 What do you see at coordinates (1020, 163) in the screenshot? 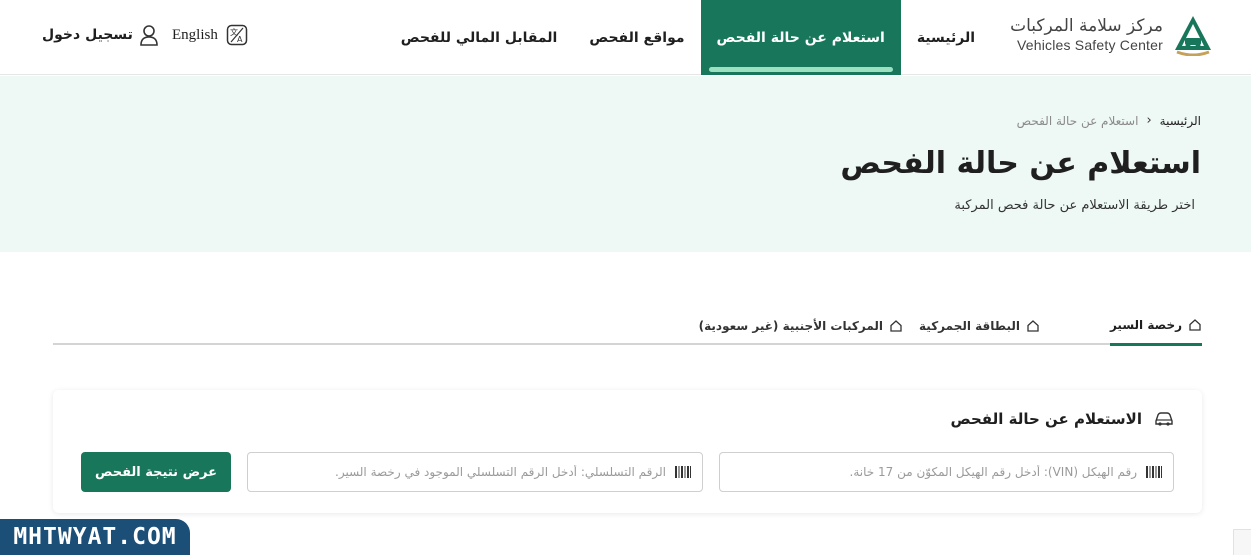
I see `page-title: استعلام عن حالة الفحص` at bounding box center [1020, 163].